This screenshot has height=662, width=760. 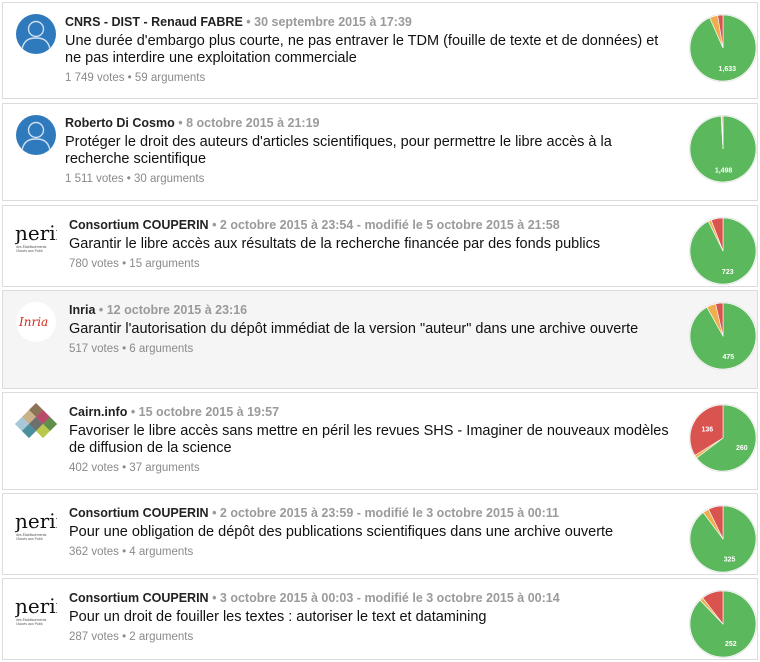 I want to click on argument-count: 15 arguments, so click(x=164, y=264).